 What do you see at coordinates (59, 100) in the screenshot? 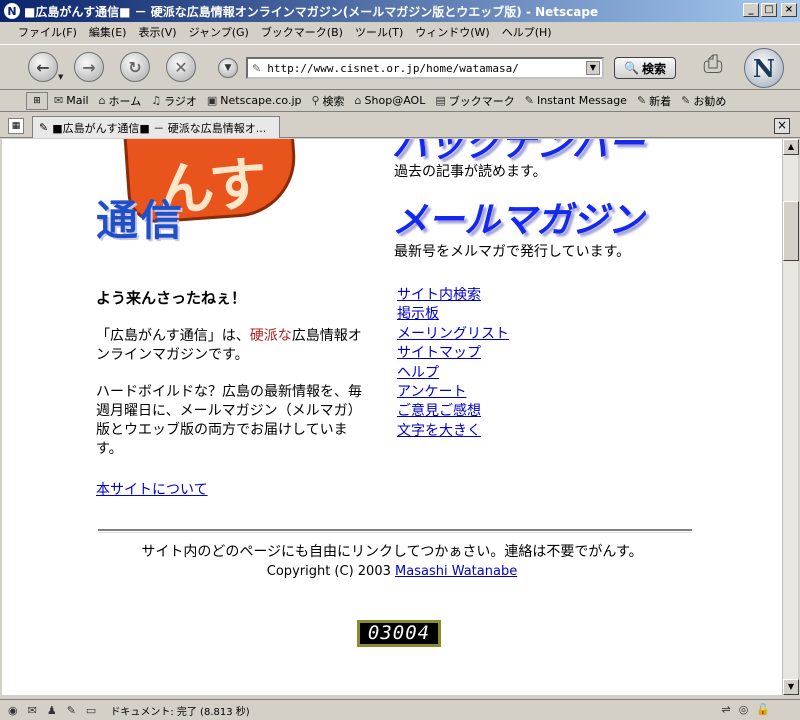
I see `mail-icon: ✉` at bounding box center [59, 100].